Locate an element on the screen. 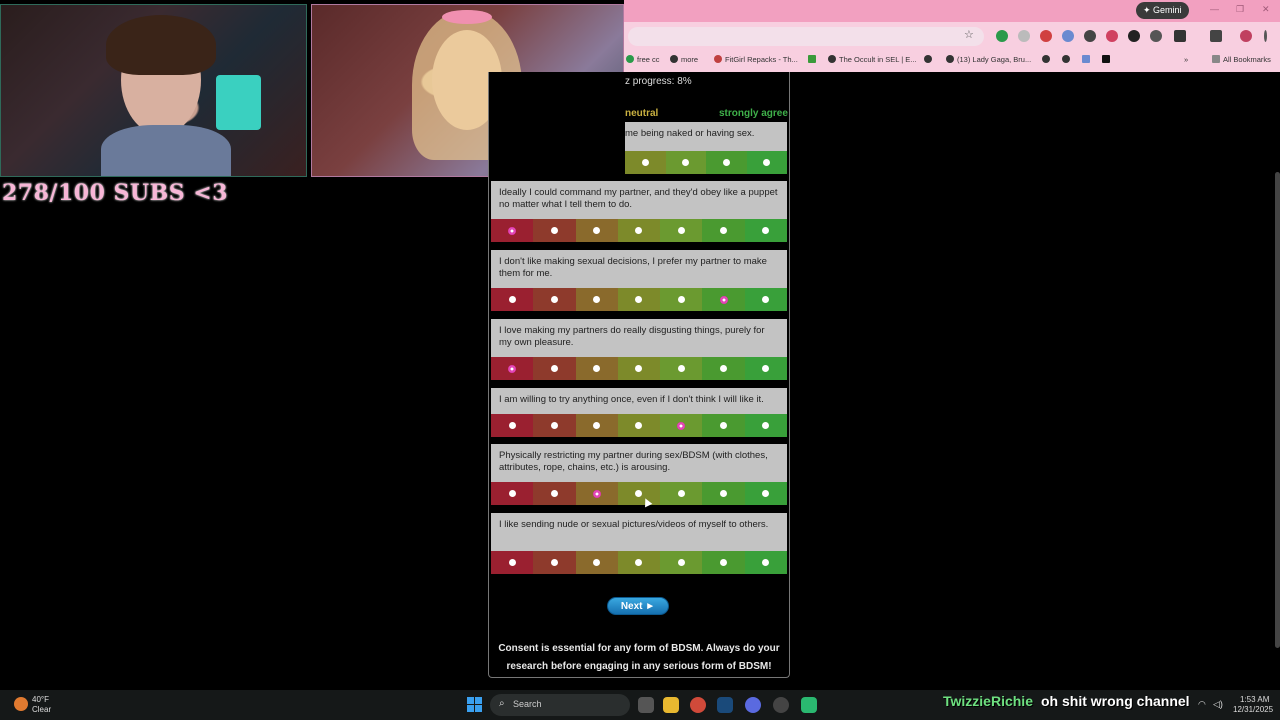 Image resolution: width=1280 pixels, height=720 pixels. page-scrollbar is located at coordinates (1277, 410).